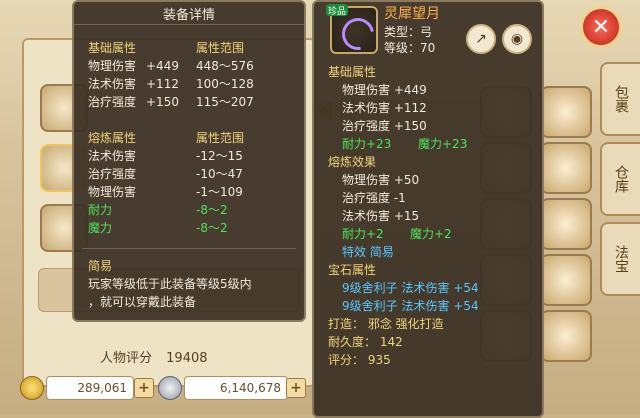 The width and height of the screenshot is (640, 418). Describe the element at coordinates (365, 342) in the screenshot. I see `durability-line: 耐久度： 142` at that location.